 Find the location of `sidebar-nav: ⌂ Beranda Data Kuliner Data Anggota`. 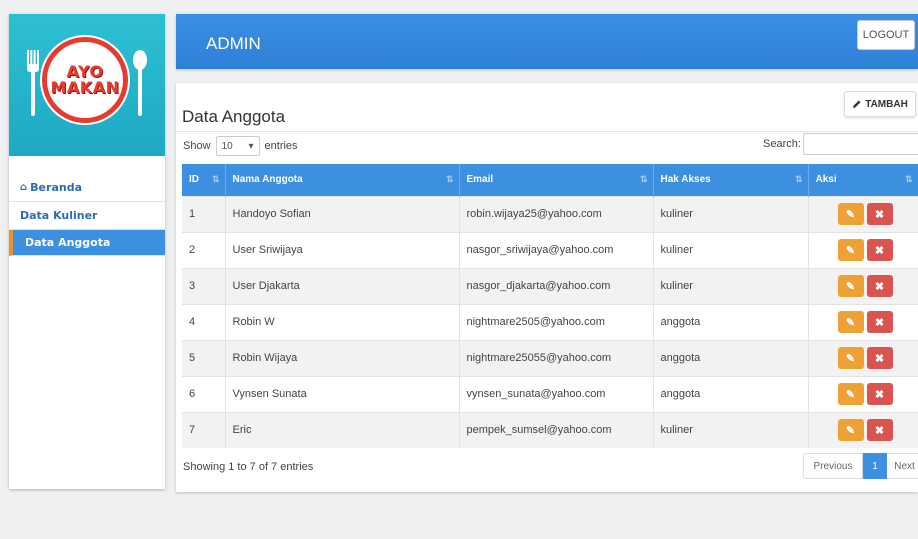

sidebar-nav: ⌂ Beranda Data Kuliner Data Anggota is located at coordinates (87, 215).